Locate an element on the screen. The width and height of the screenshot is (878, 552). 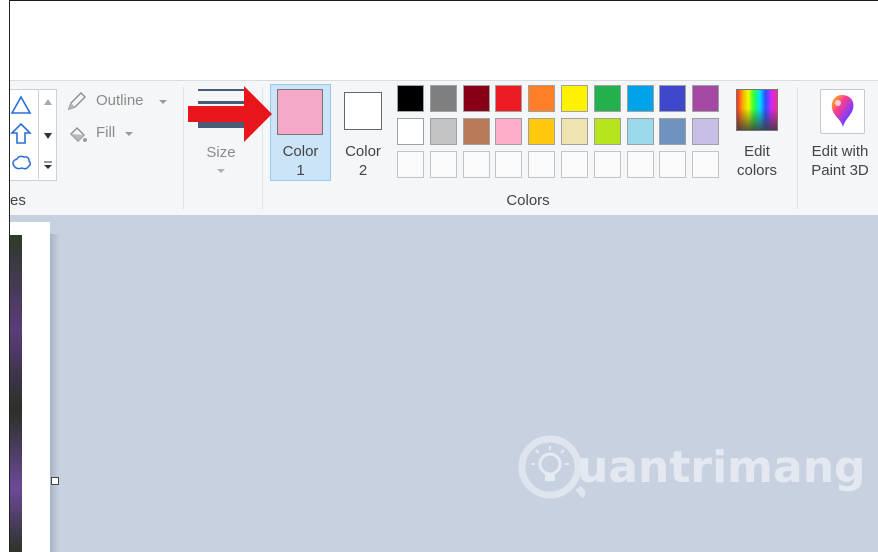
color1-label-line1: Color is located at coordinates (300, 151).